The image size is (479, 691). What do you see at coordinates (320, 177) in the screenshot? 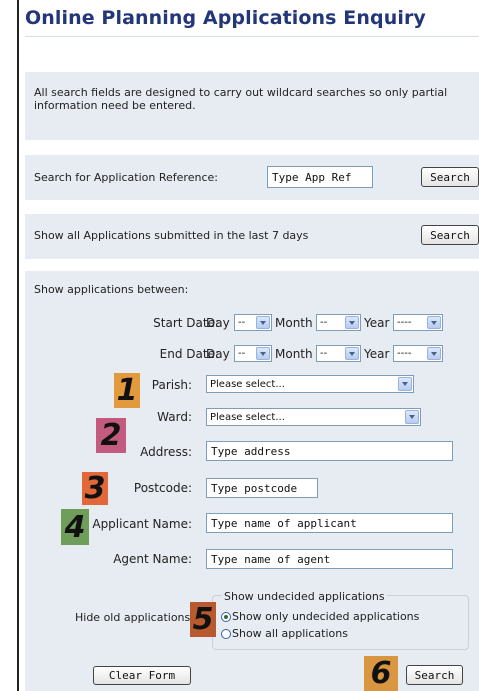
I see `app-ref-input: Type App Ref` at bounding box center [320, 177].